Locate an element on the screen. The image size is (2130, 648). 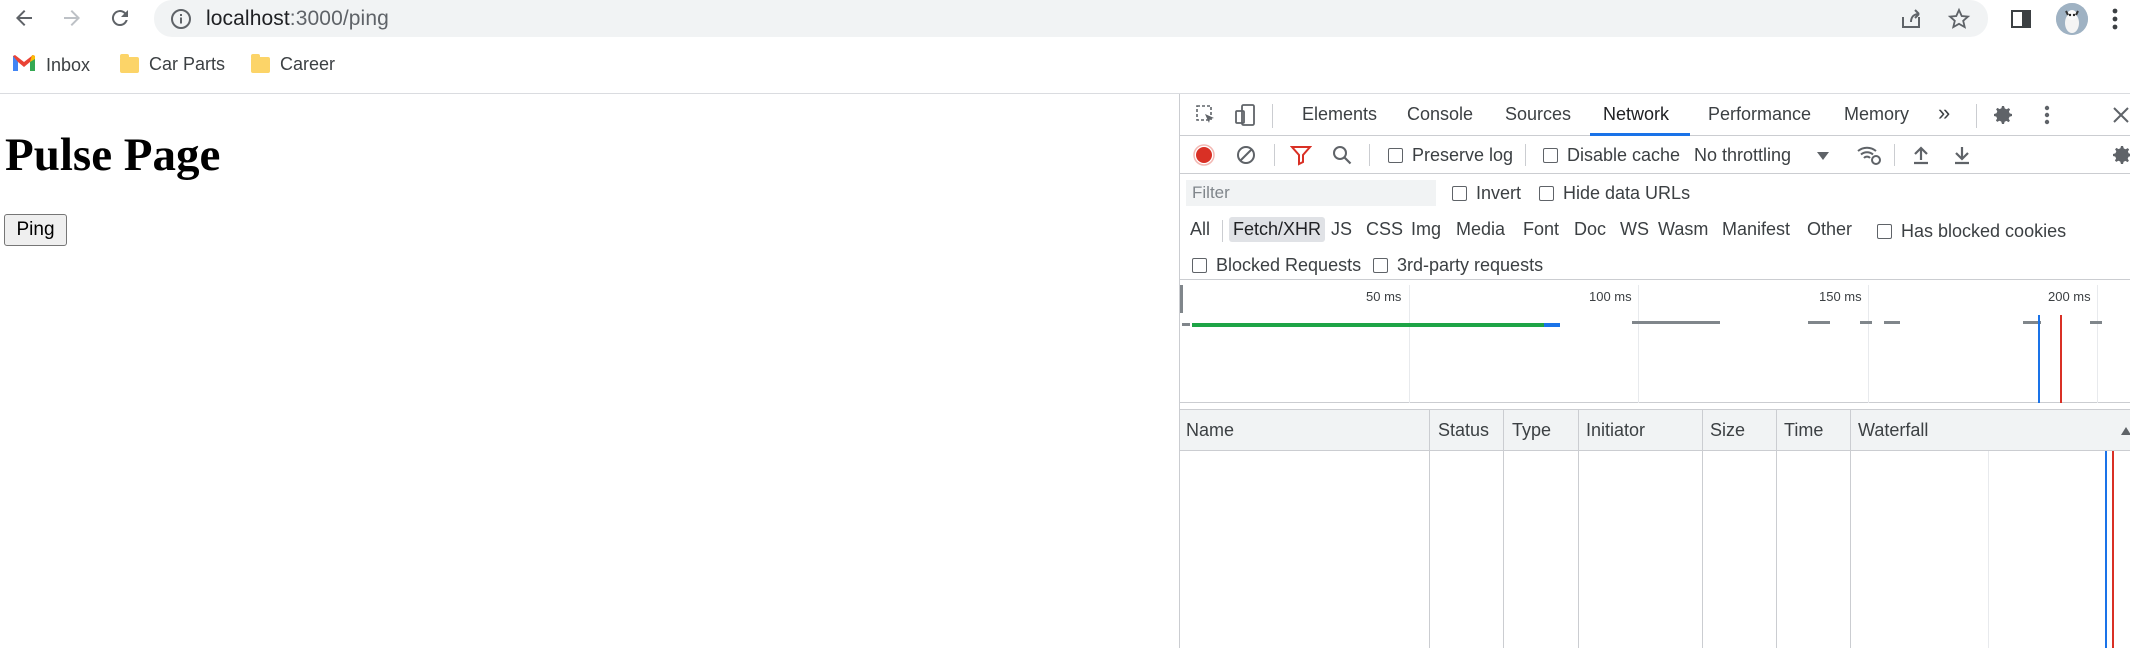
chrome-menu-icon is located at coordinates (2115, 19).